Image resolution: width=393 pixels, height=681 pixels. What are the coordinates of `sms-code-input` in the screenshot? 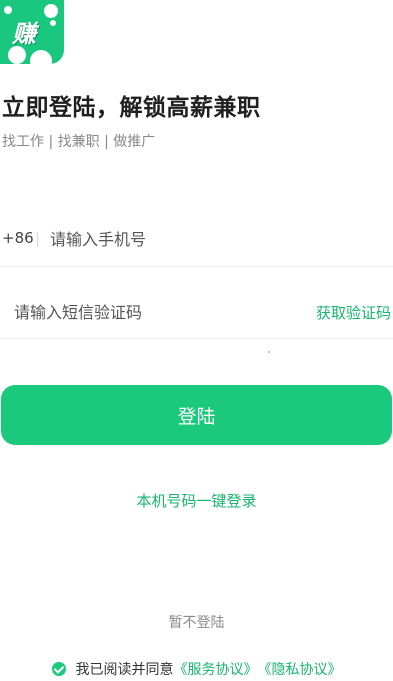 It's located at (154, 312).